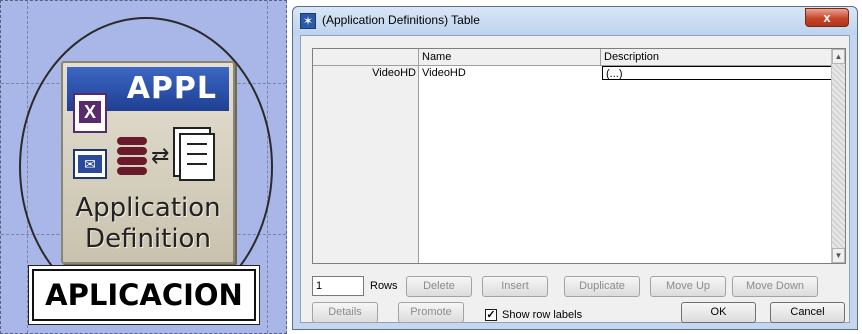 This screenshot has height=334, width=862. Describe the element at coordinates (717, 57) in the screenshot. I see `column-header-description: Description` at that location.